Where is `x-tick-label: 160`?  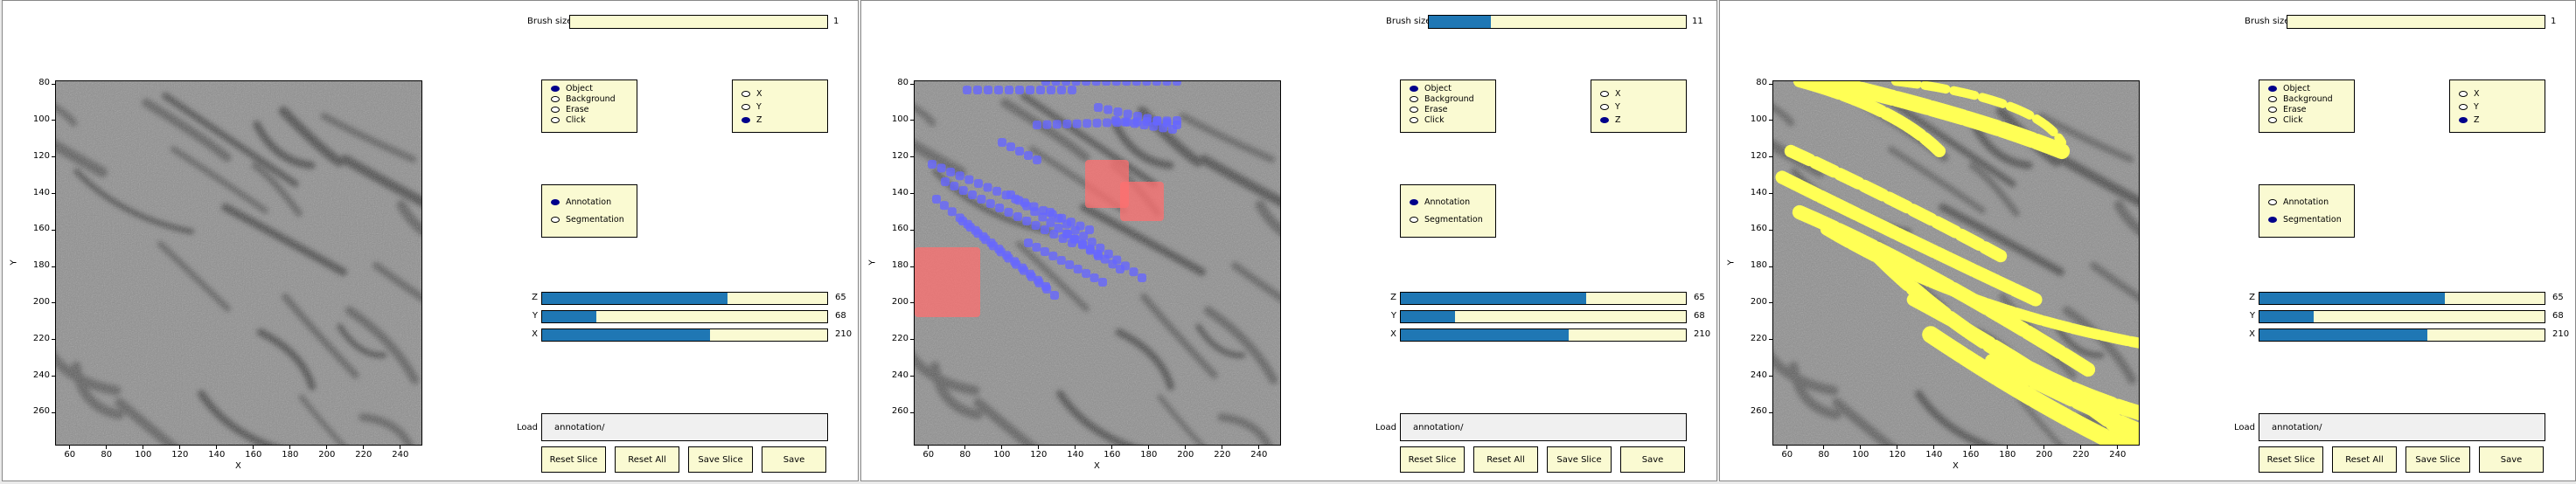
x-tick-label: 160 is located at coordinates (1971, 455).